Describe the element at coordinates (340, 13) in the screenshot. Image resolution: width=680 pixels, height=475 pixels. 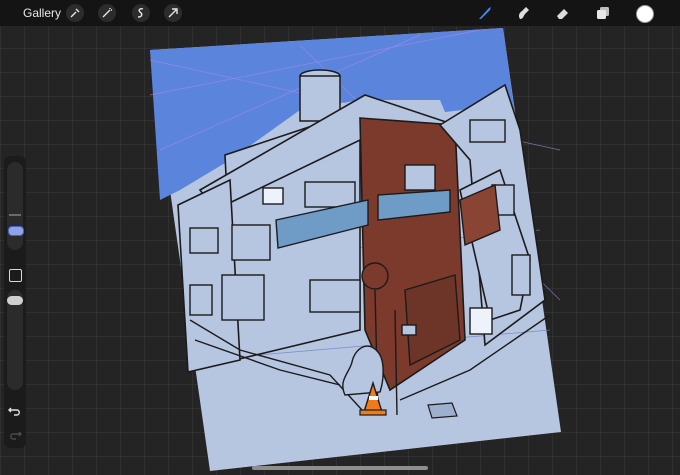
I see `top-toolbar: Gallery` at that location.